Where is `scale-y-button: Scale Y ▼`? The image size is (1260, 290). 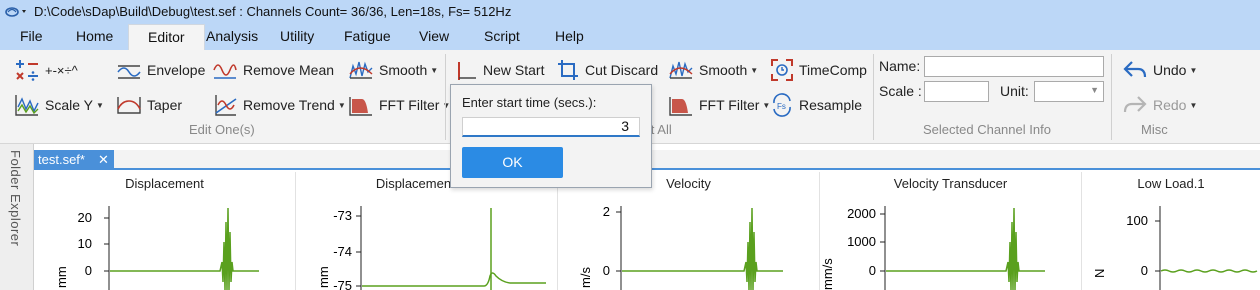 scale-y-button: Scale Y ▼ is located at coordinates (59, 105).